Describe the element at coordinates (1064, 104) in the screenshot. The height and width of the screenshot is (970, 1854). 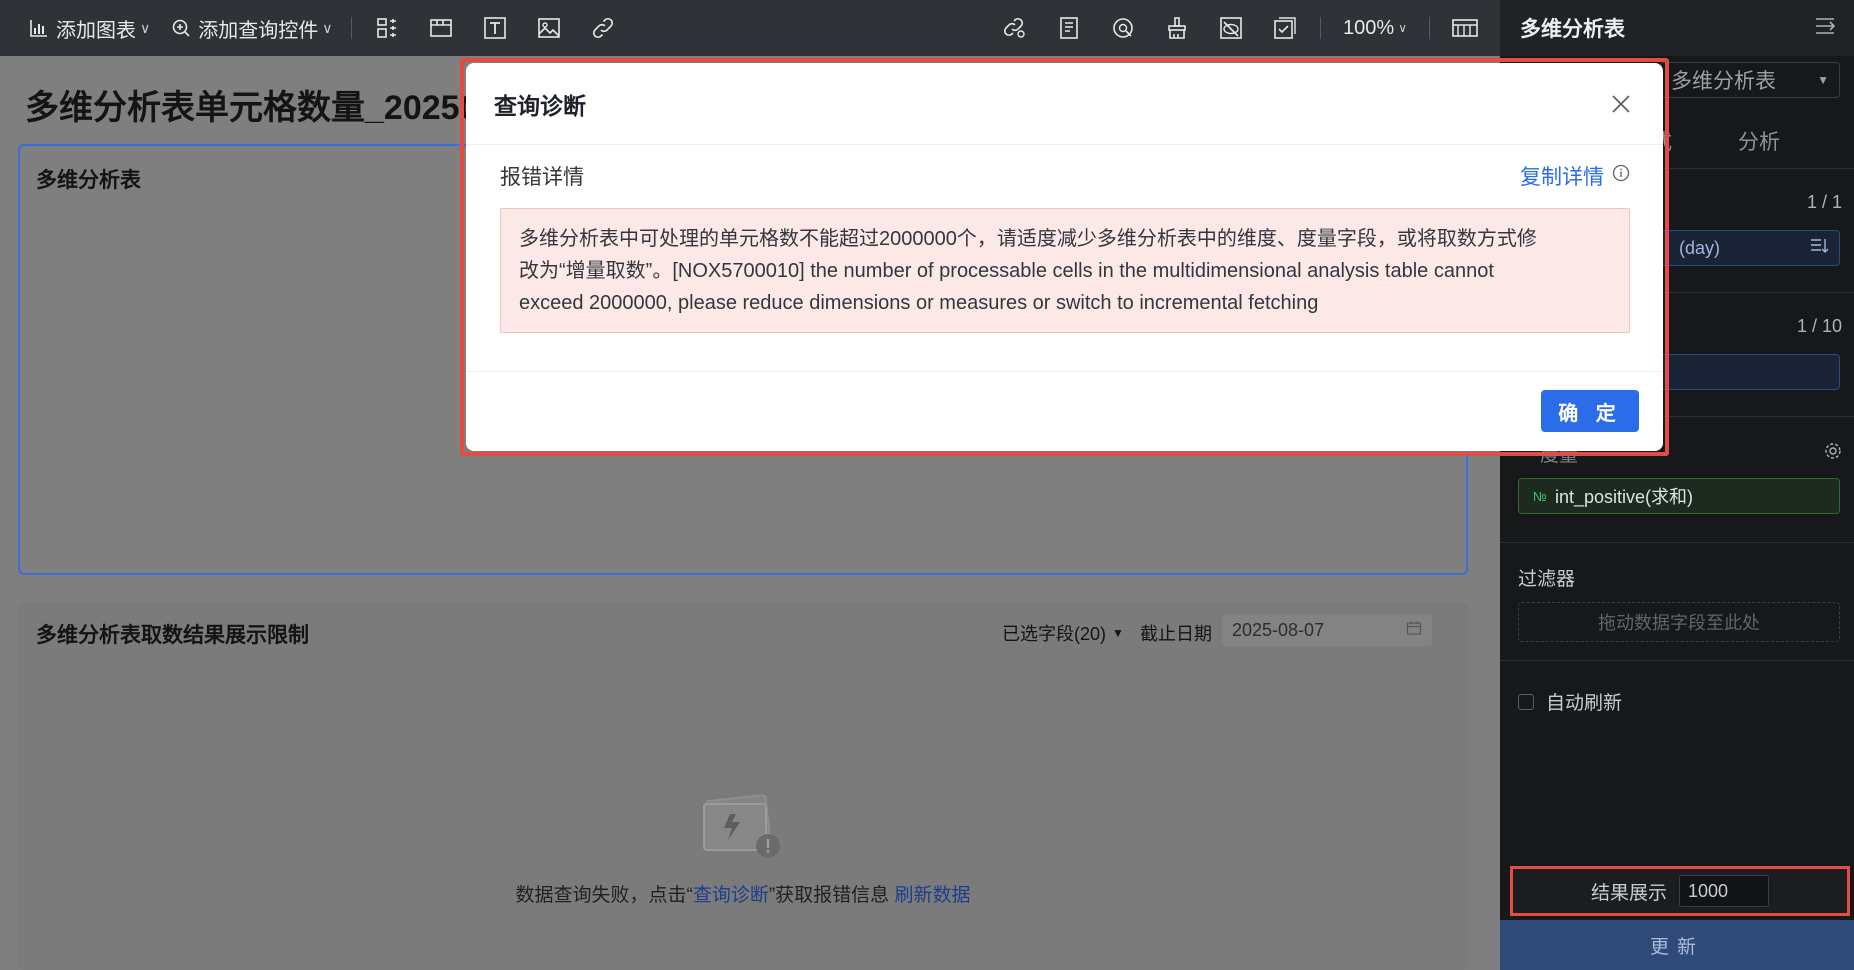
I see `dialog-header: 查询诊断` at that location.